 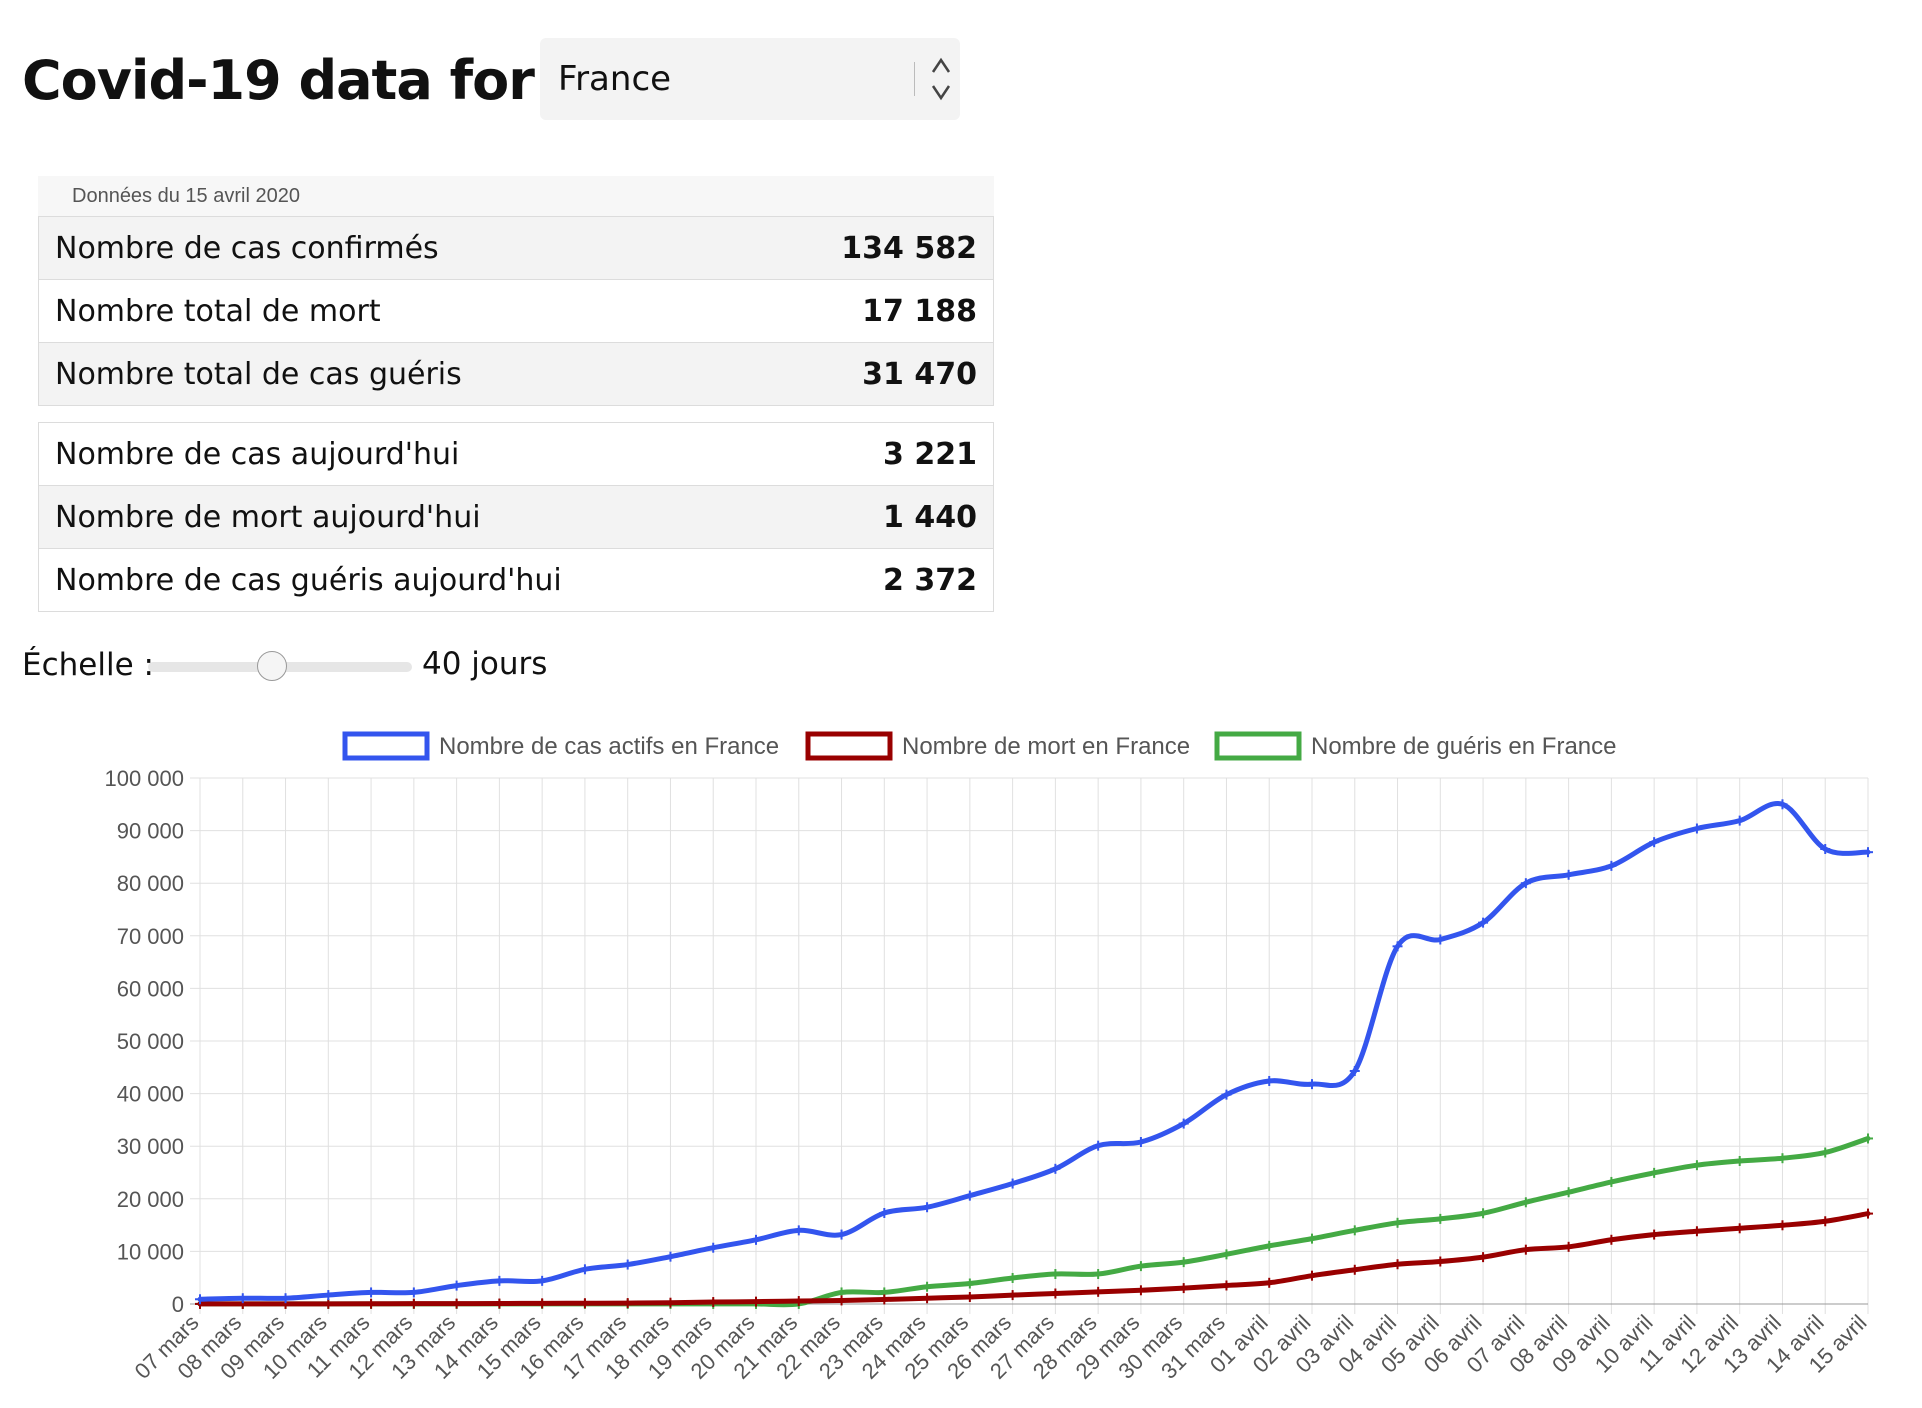 What do you see at coordinates (144, 778) in the screenshot?
I see `y-tick-label: 100 000` at bounding box center [144, 778].